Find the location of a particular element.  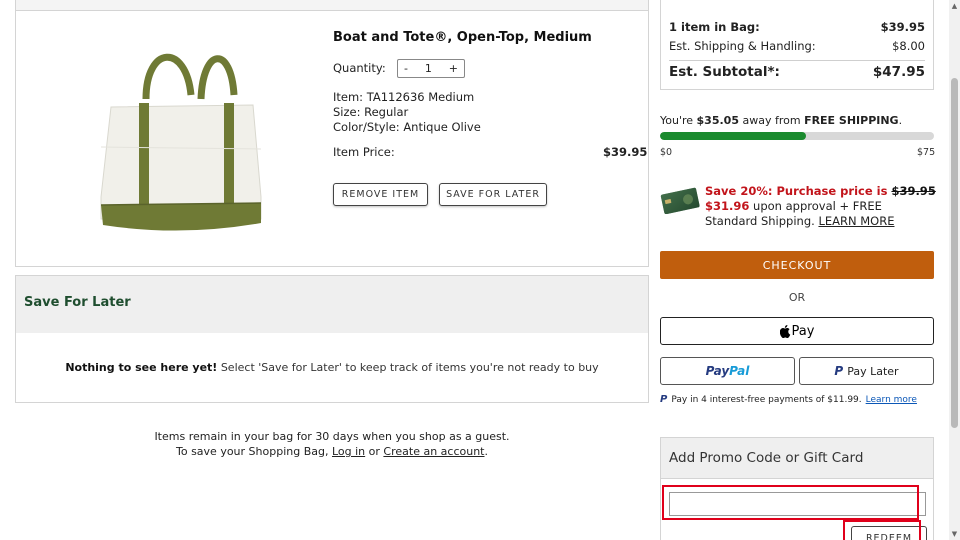

product-title: Boat and Tote®, Open-Top, Medium is located at coordinates (462, 37).